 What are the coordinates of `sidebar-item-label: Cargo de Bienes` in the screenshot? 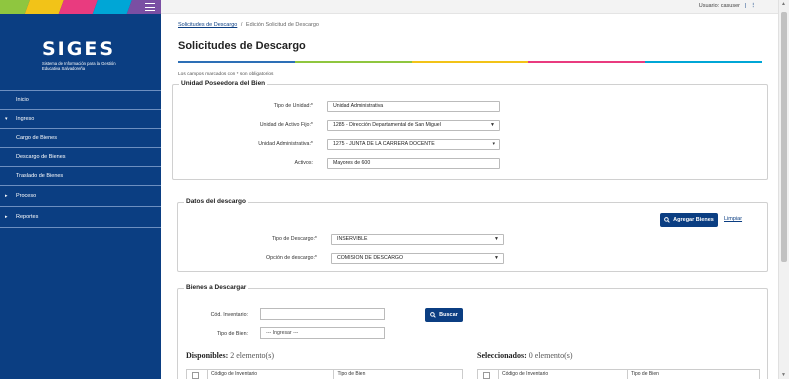 It's located at (36, 138).